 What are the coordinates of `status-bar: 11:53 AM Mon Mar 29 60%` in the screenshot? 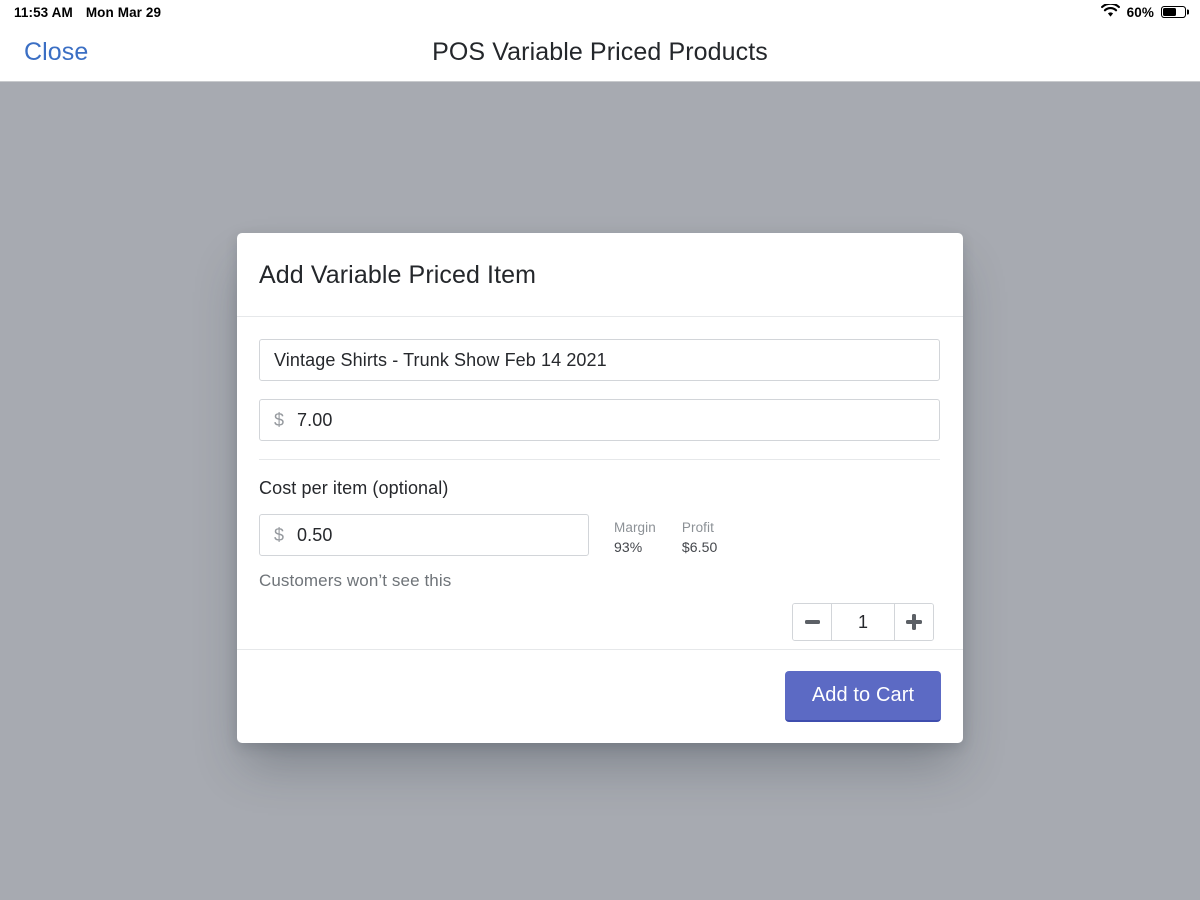 It's located at (600, 12).